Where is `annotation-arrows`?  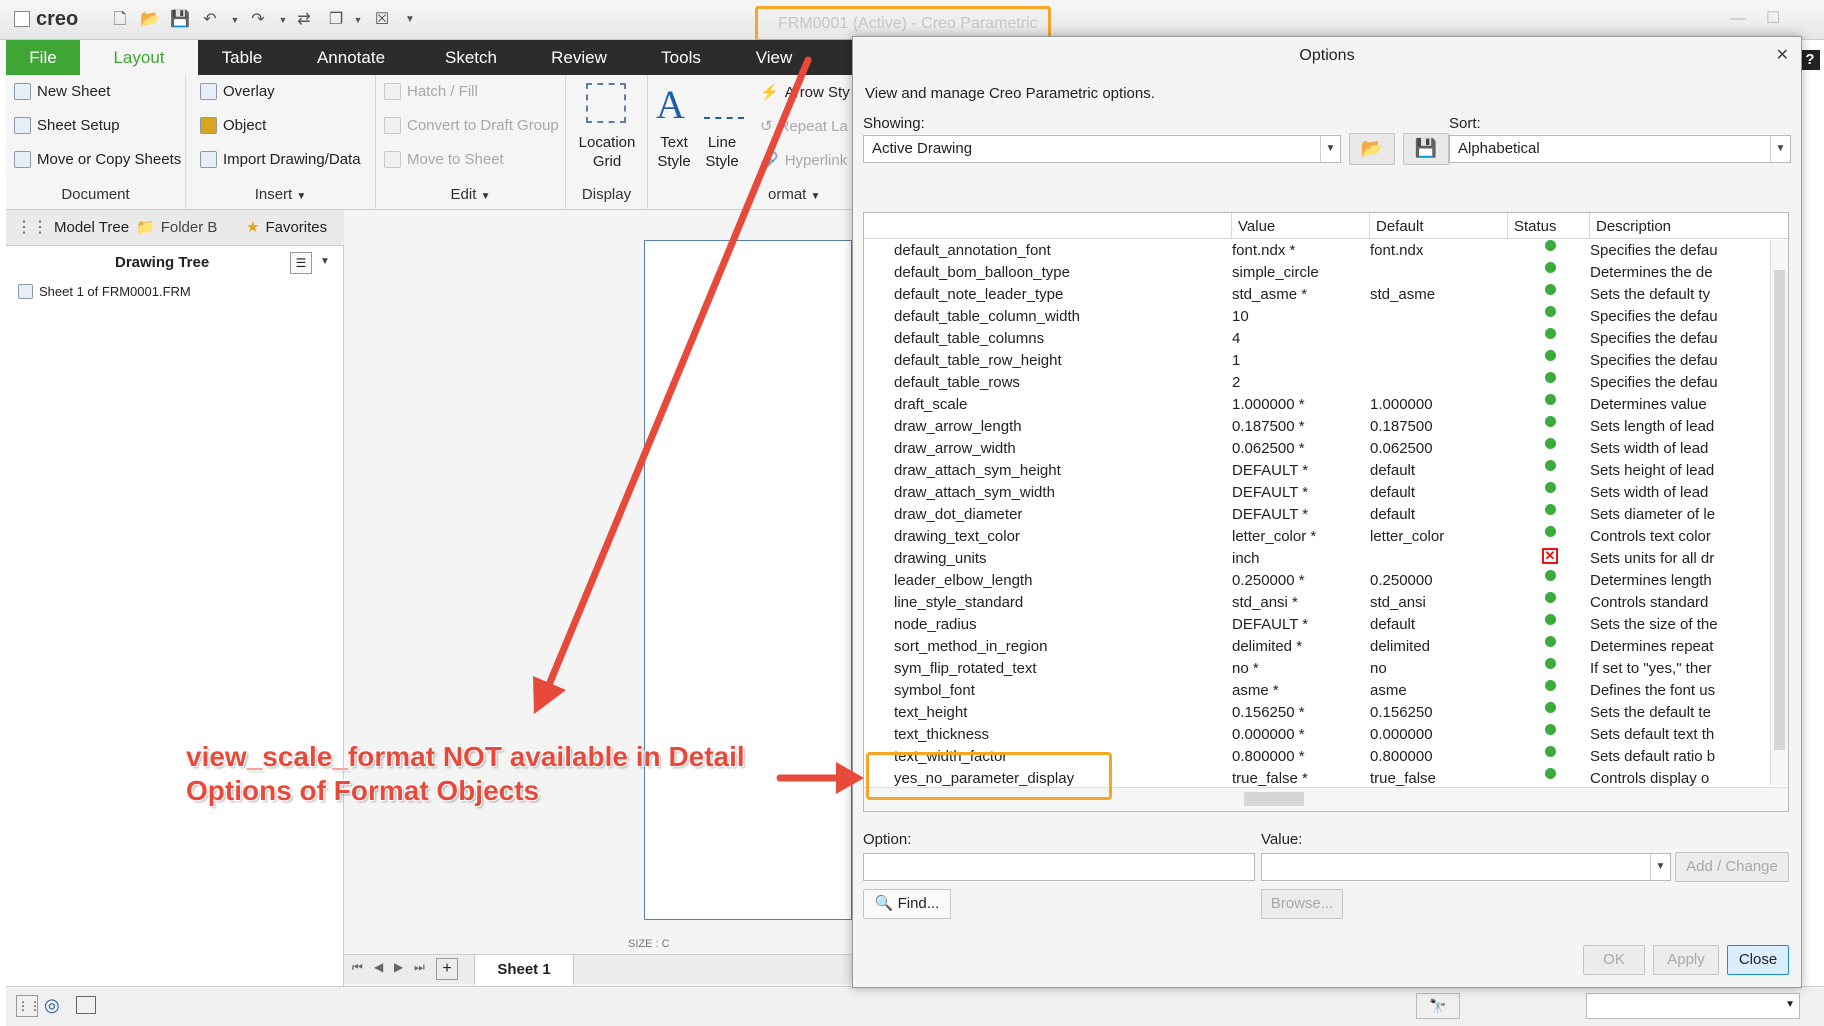 annotation-arrows is located at coordinates (698, 425).